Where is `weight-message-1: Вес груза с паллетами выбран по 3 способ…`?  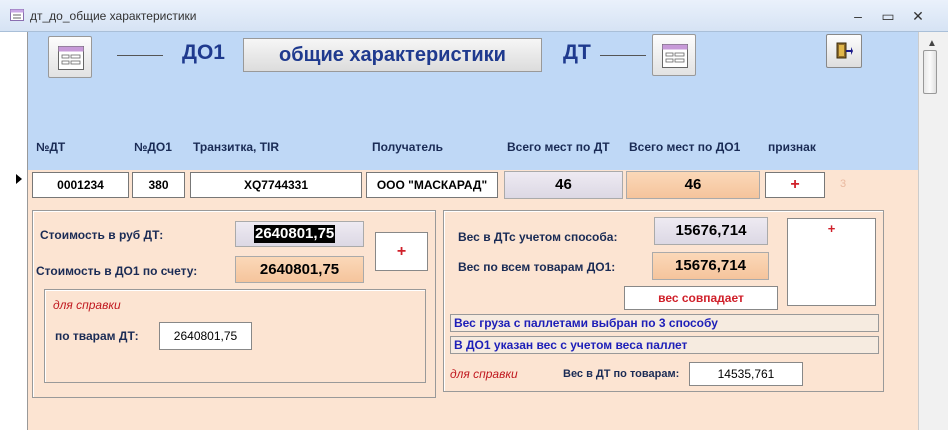 weight-message-1: Вес груза с паллетами выбран по 3 способ… is located at coordinates (664, 323).